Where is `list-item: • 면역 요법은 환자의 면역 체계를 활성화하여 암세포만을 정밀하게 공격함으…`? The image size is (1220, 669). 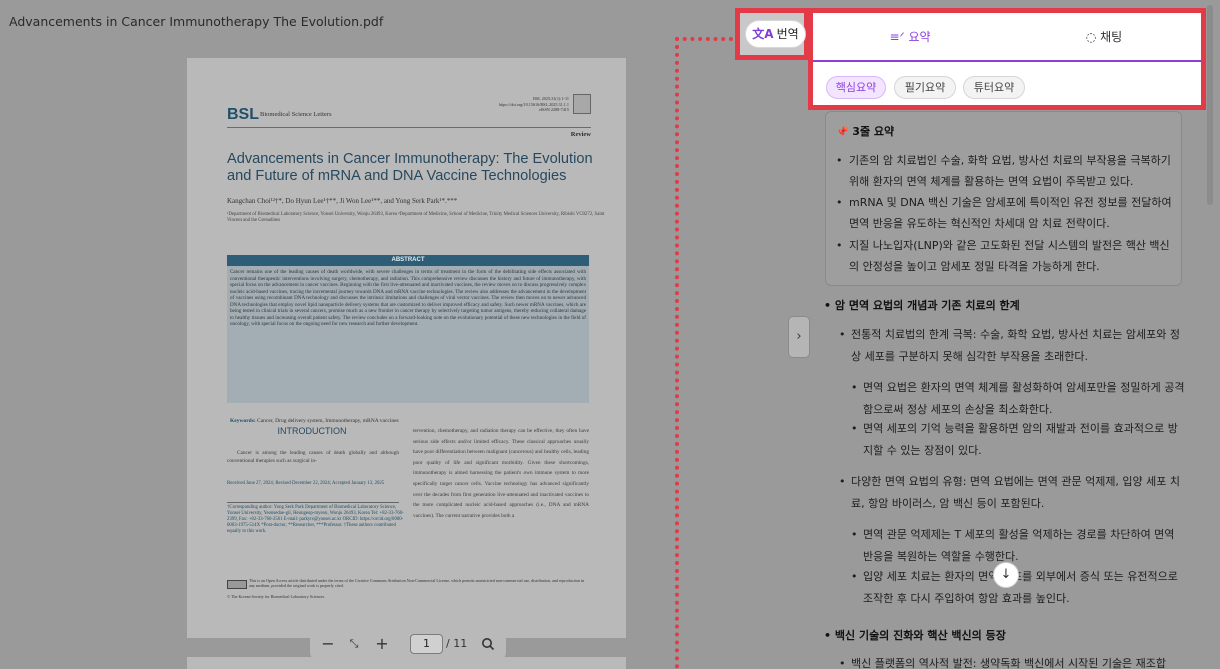 list-item: • 면역 요법은 환자의 면역 체계를 활성화하여 암세포만을 정밀하게 공격함으… is located at coordinates (1018, 398).